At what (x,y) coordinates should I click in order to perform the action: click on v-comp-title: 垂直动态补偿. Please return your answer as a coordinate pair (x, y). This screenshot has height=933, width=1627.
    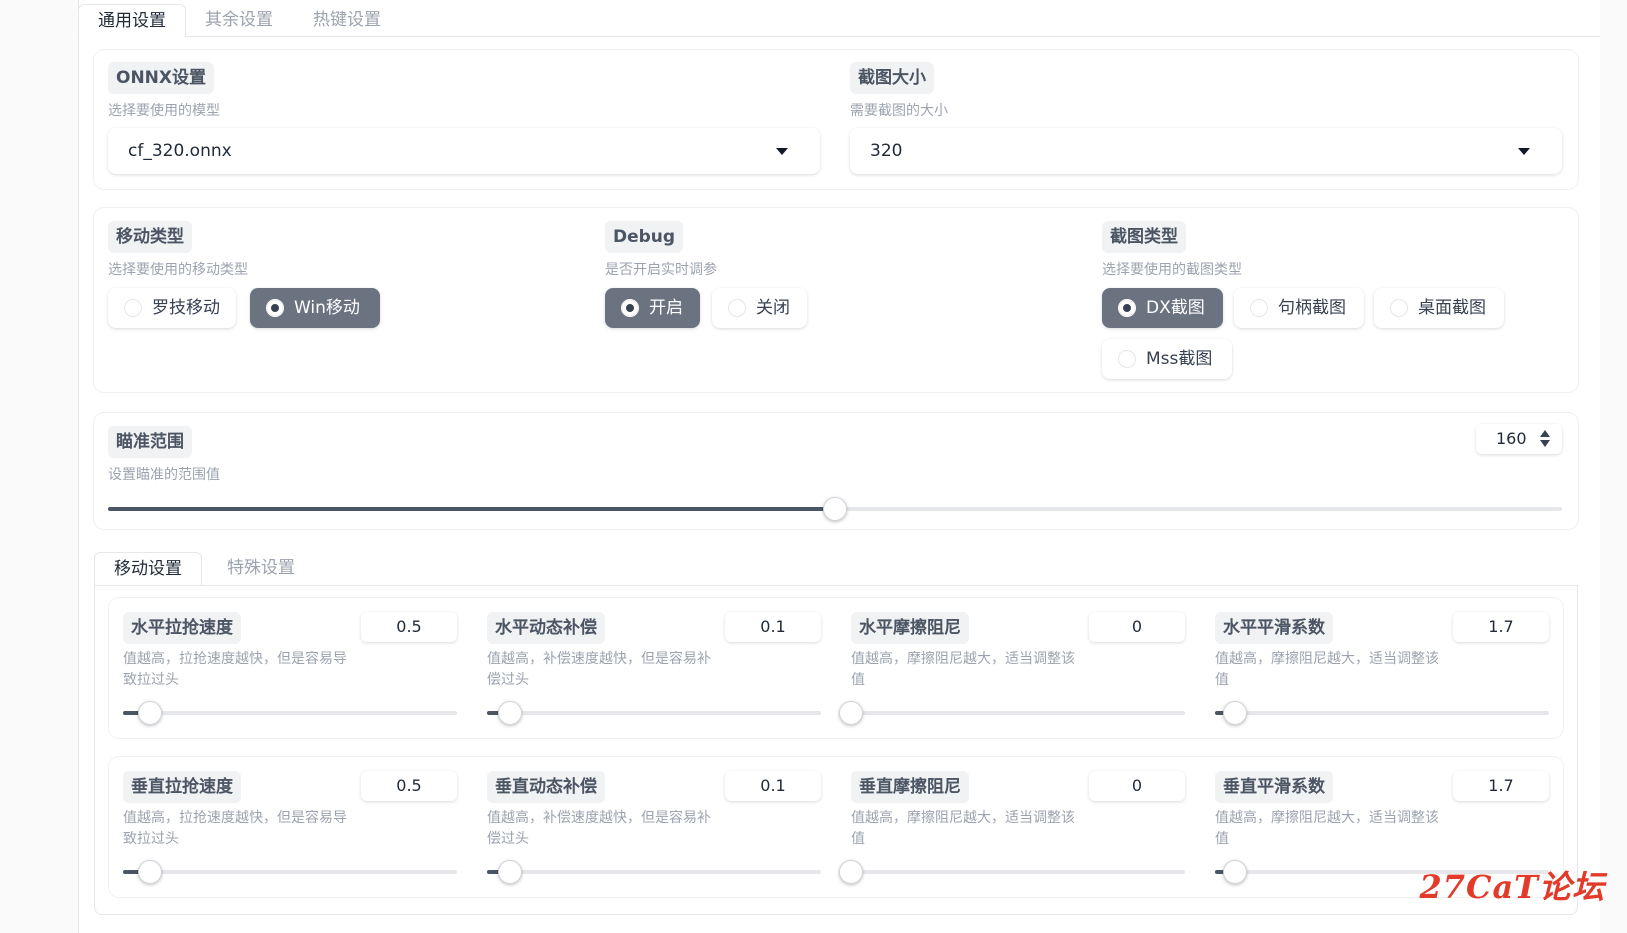
    Looking at the image, I should click on (546, 787).